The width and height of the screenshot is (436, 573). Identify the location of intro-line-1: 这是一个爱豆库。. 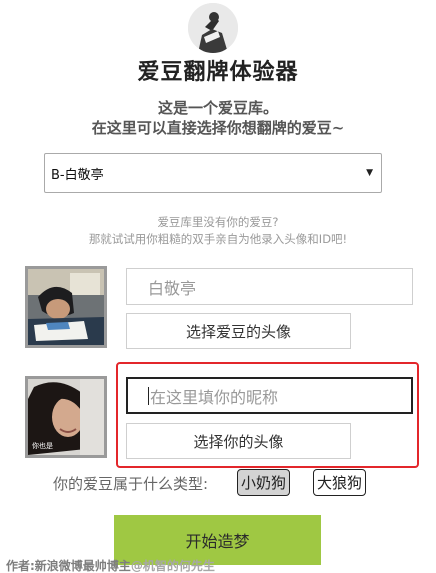
(217, 108).